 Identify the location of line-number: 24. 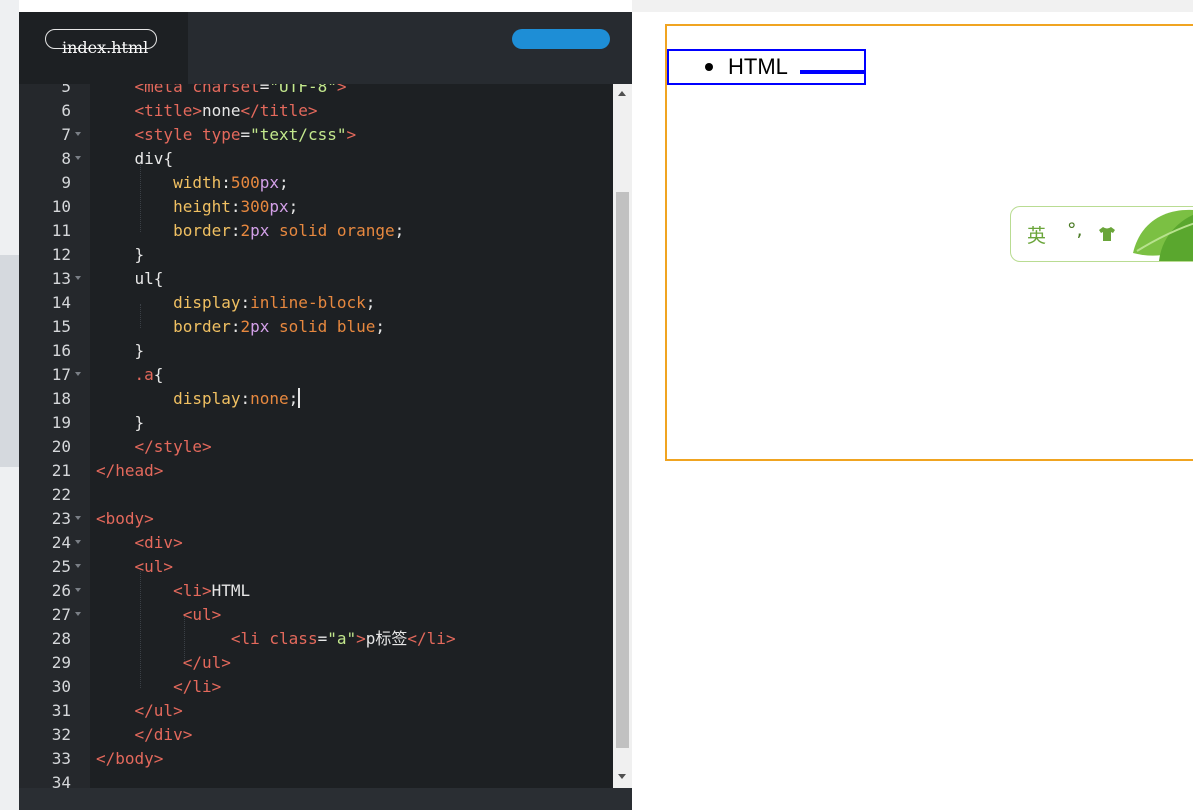
(61, 542).